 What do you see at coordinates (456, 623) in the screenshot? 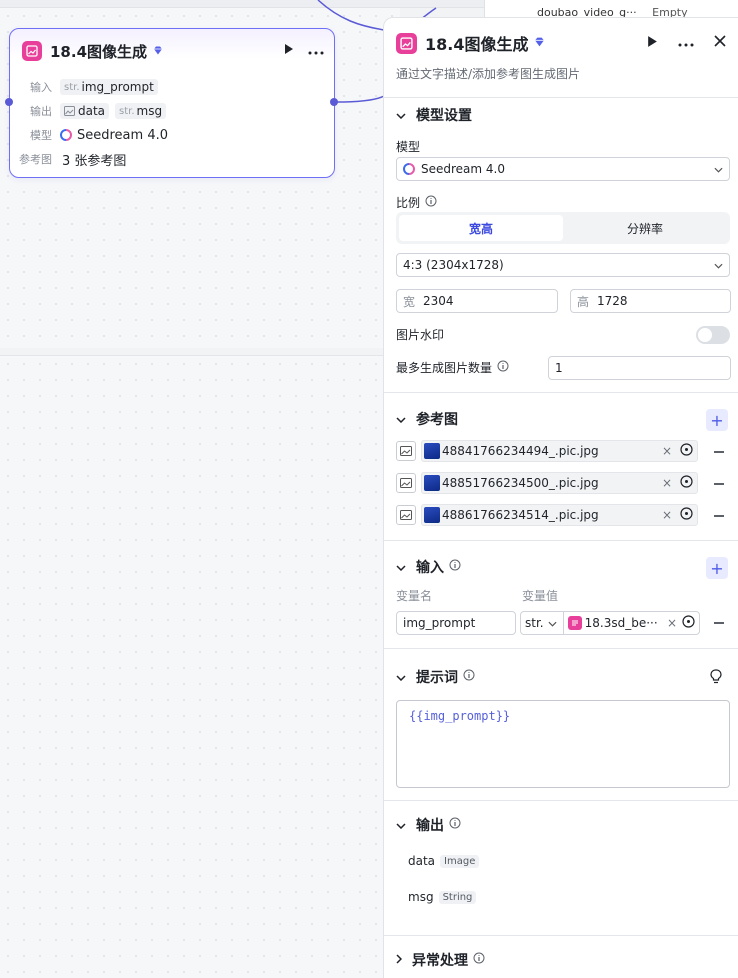
I see `var-name-input: img_prompt` at bounding box center [456, 623].